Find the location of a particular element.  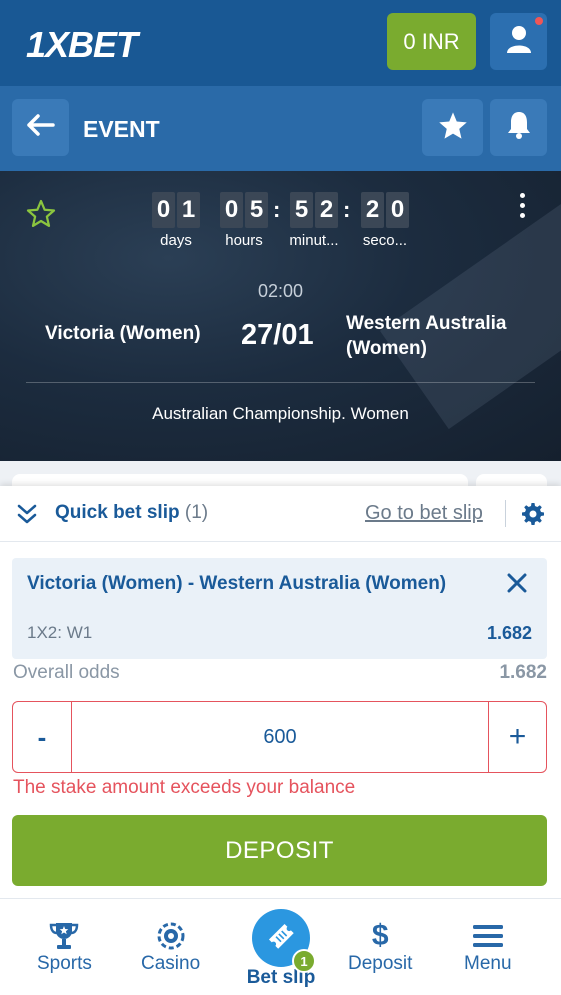

nav-label: Casino is located at coordinates (171, 963).